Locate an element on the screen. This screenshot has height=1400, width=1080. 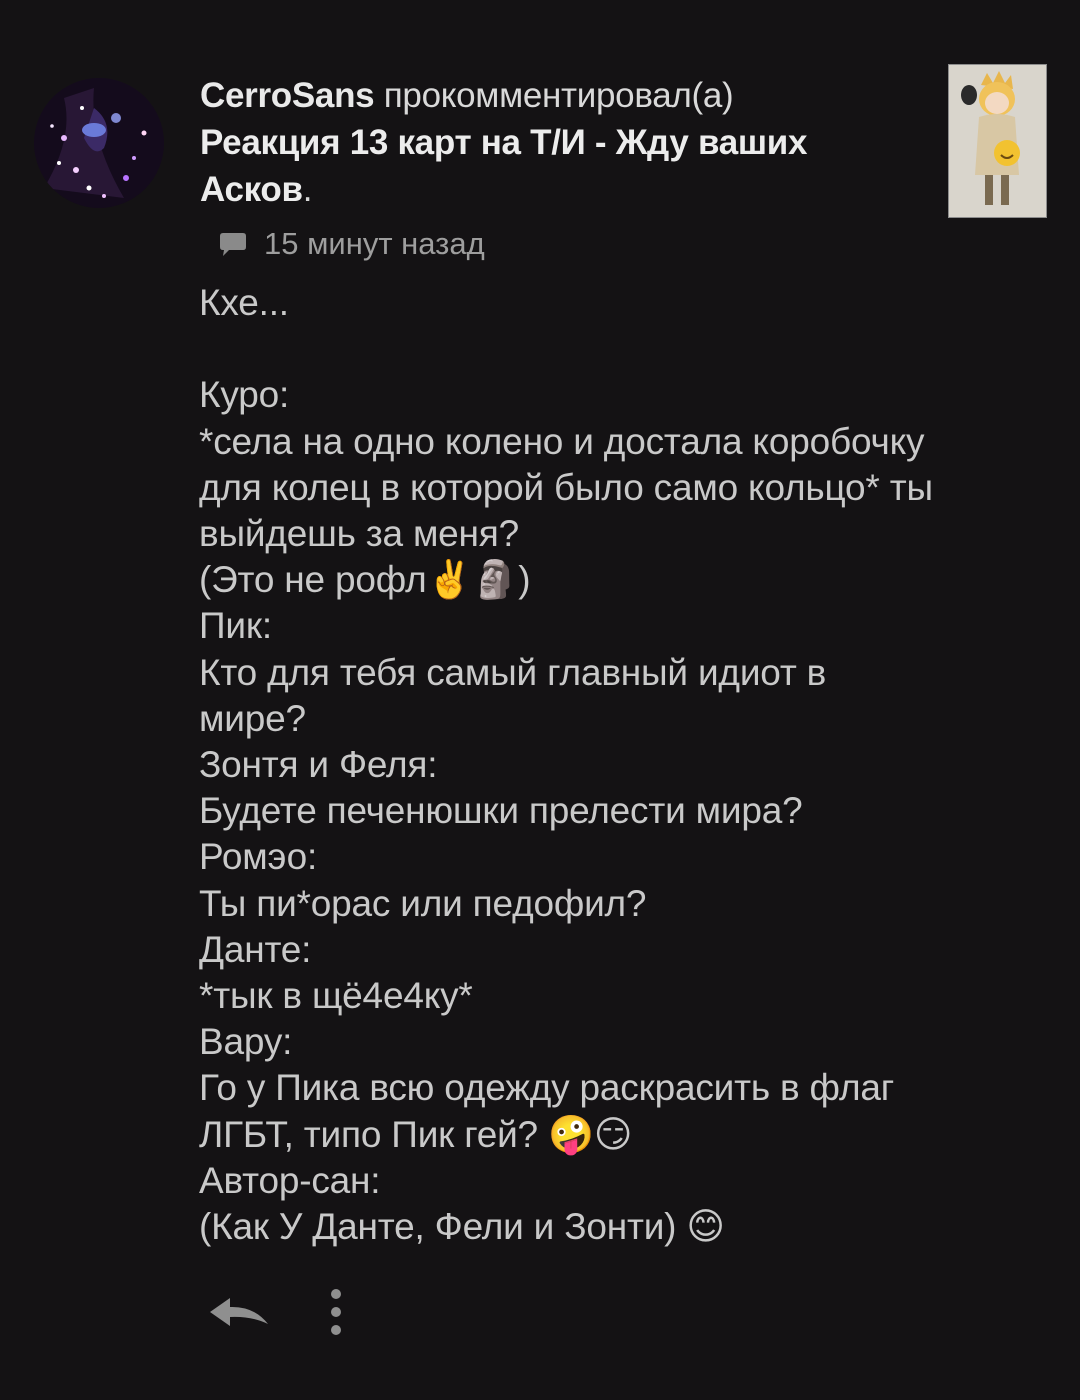
post-thumbnail is located at coordinates (997, 141).